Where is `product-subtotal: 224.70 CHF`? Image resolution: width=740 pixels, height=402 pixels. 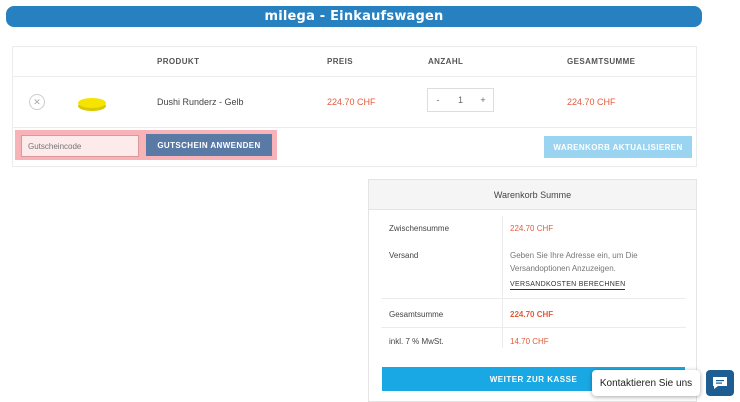
product-subtotal: 224.70 CHF is located at coordinates (591, 102).